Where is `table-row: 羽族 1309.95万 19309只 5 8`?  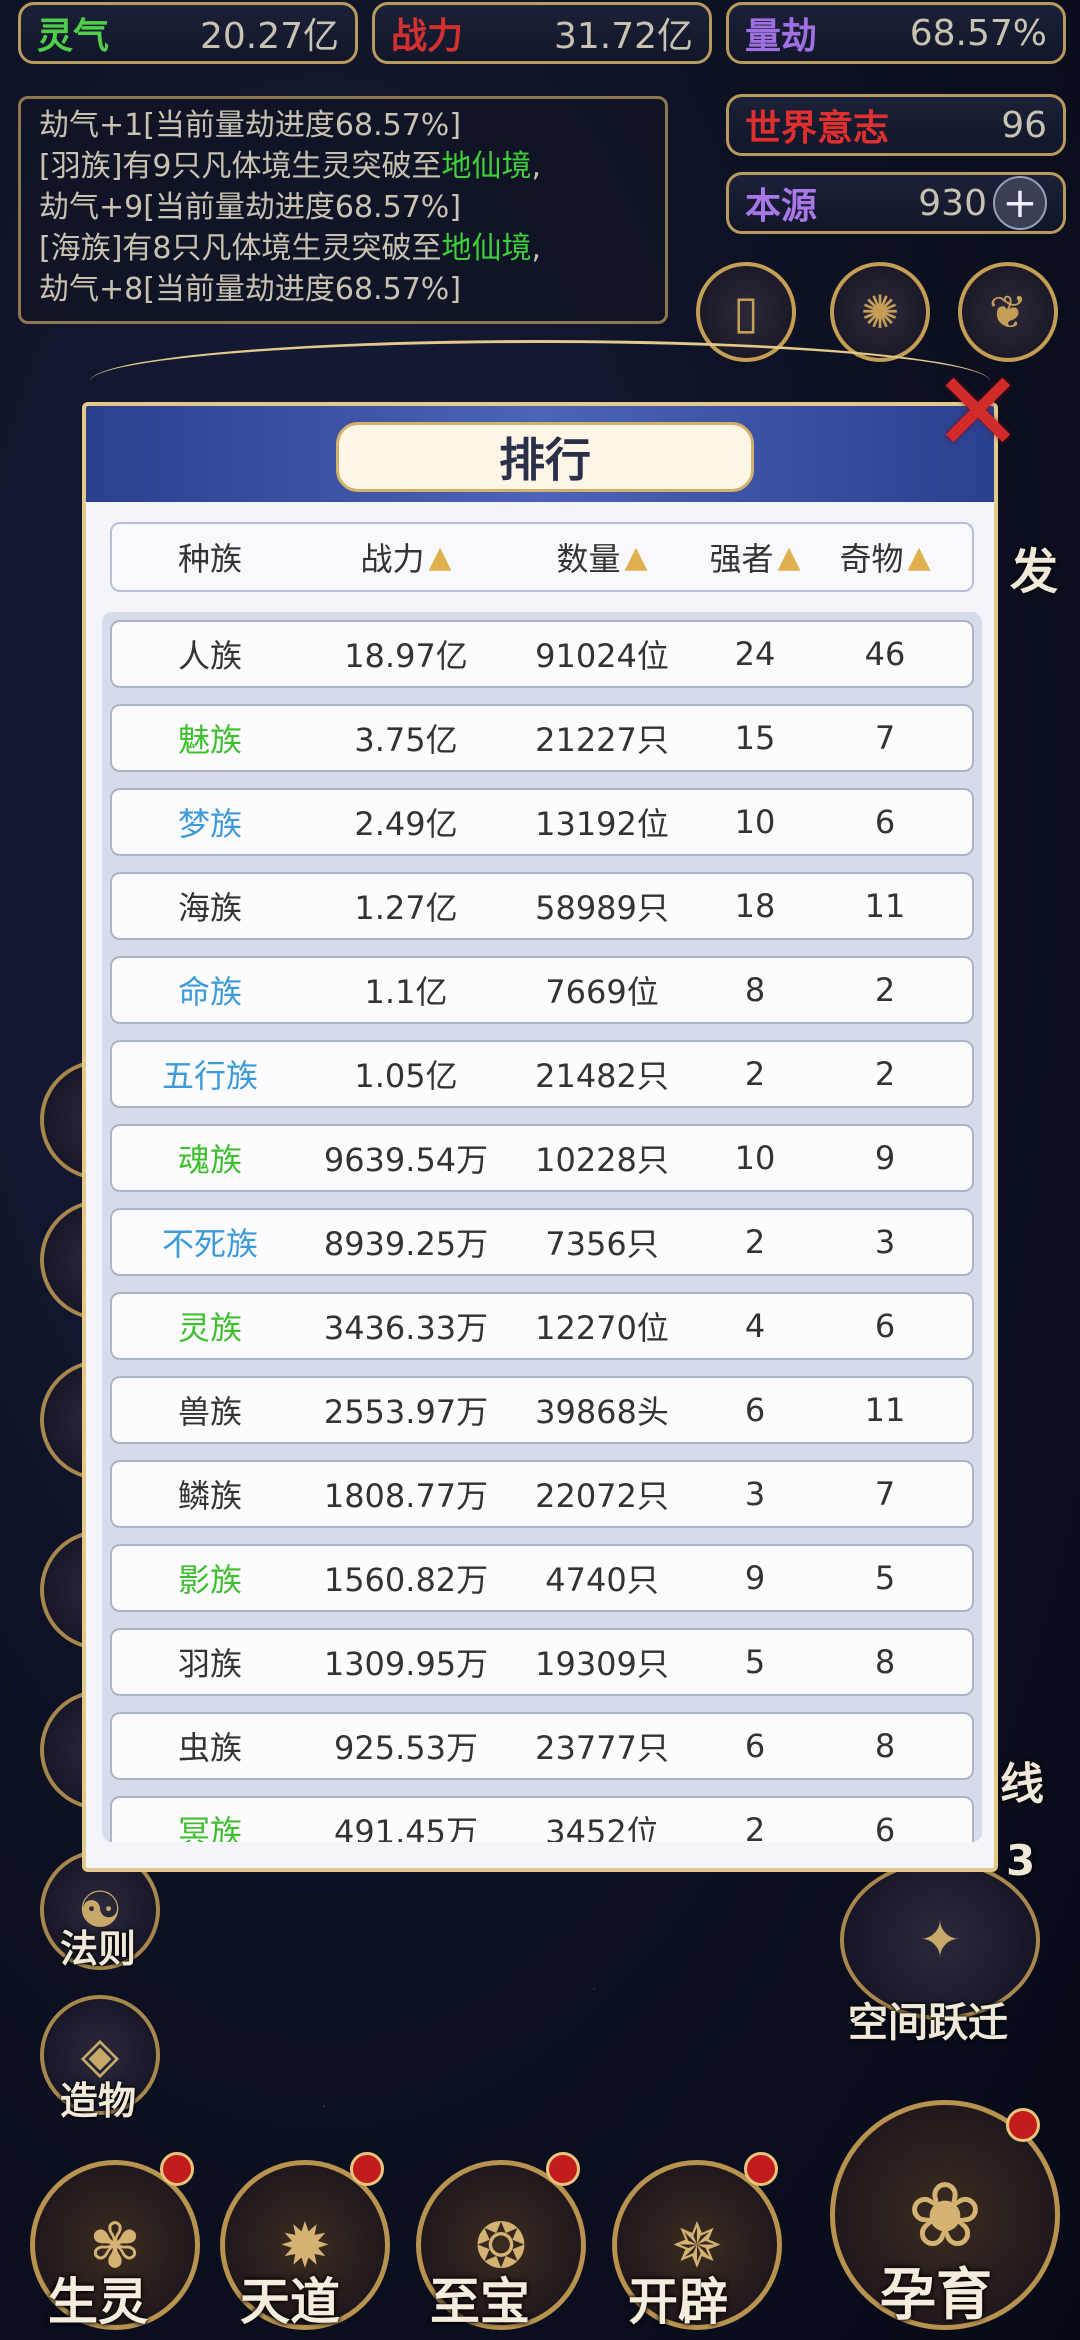
table-row: 羽族 1309.95万 19309只 5 8 is located at coordinates (542, 1662).